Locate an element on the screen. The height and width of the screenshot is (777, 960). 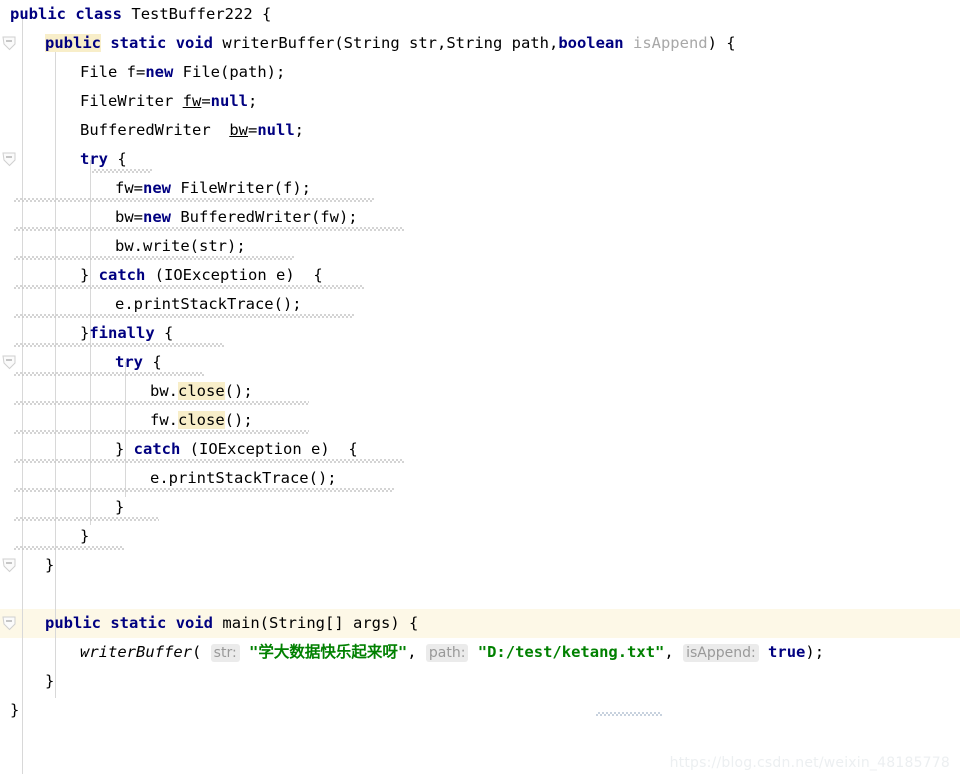
watermark: https://blog.csdn.net/weixin_48185778 is located at coordinates (809, 763).